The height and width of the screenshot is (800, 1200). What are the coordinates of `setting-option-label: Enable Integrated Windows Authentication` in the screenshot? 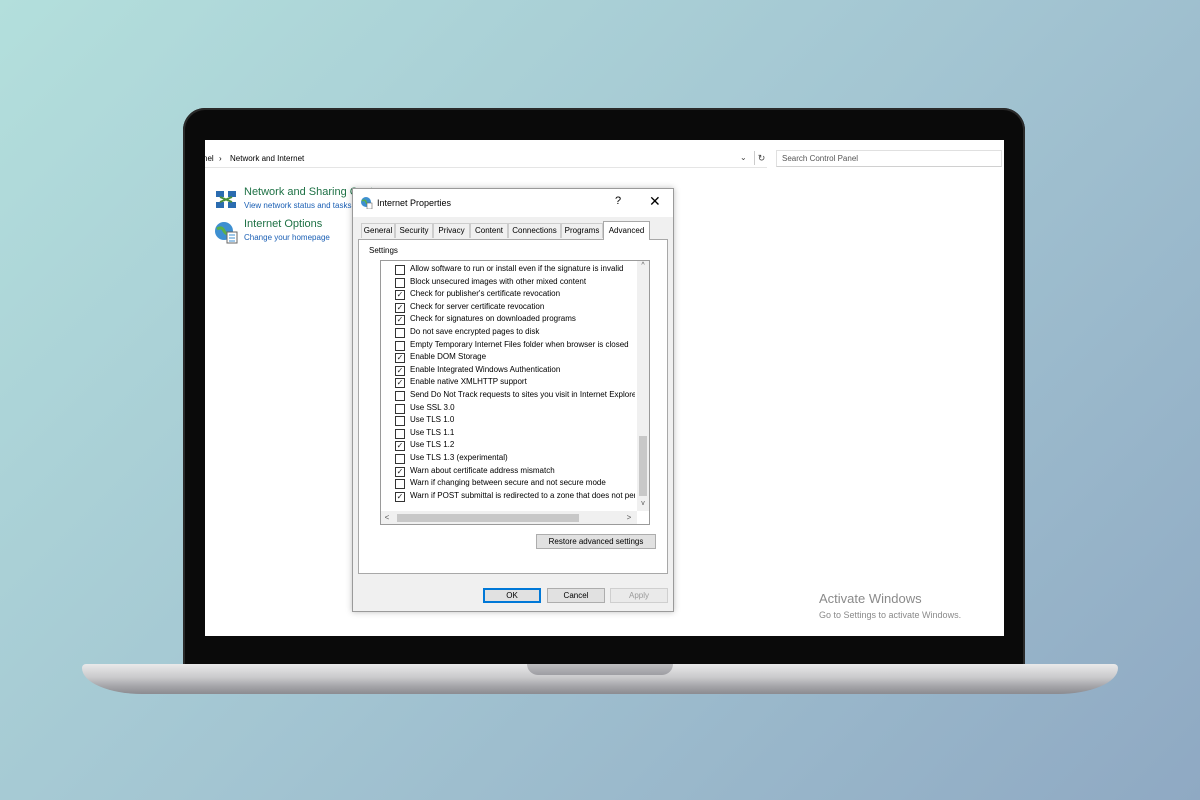 It's located at (485, 369).